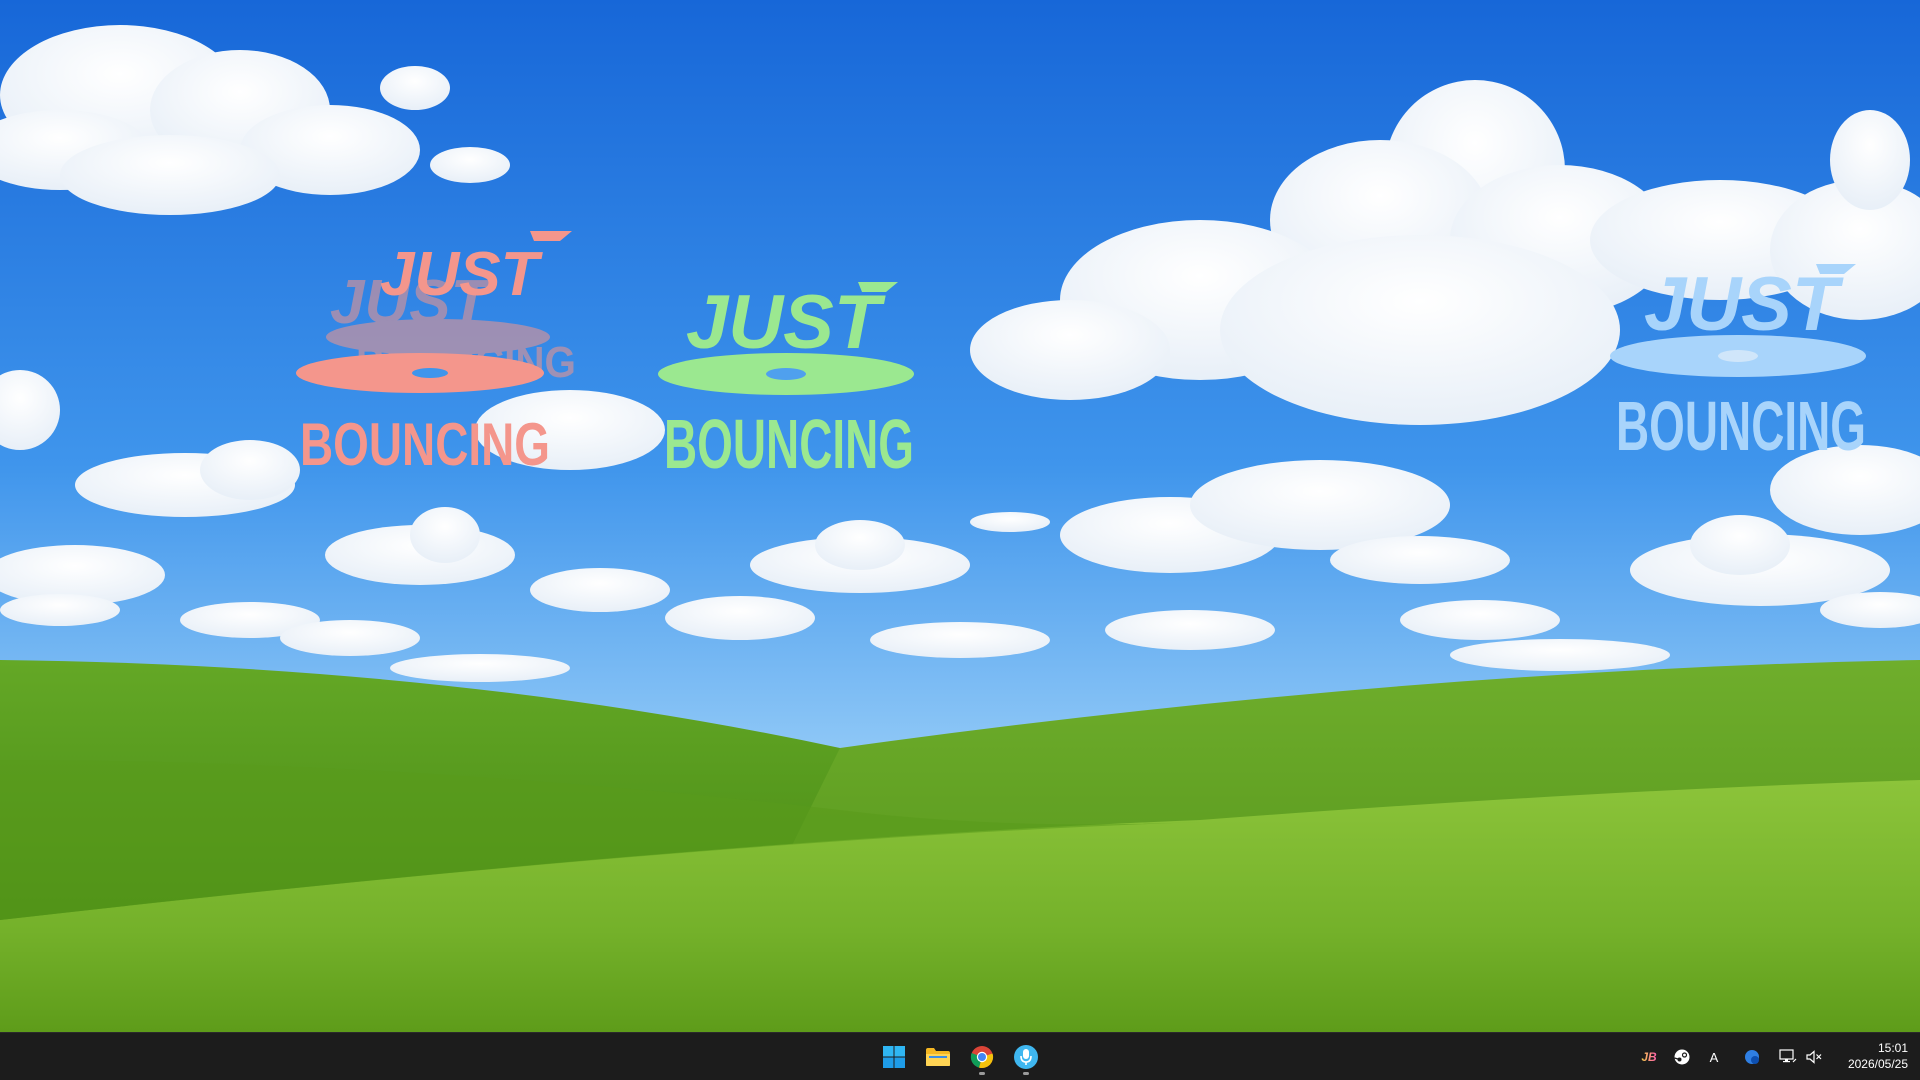  I want to click on microphone-icon, so click(1026, 1057).